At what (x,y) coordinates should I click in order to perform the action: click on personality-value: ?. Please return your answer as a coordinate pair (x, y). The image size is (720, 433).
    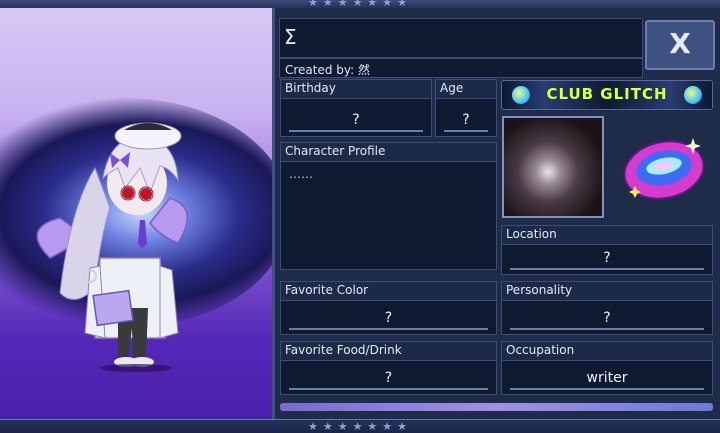
    Looking at the image, I should click on (607, 318).